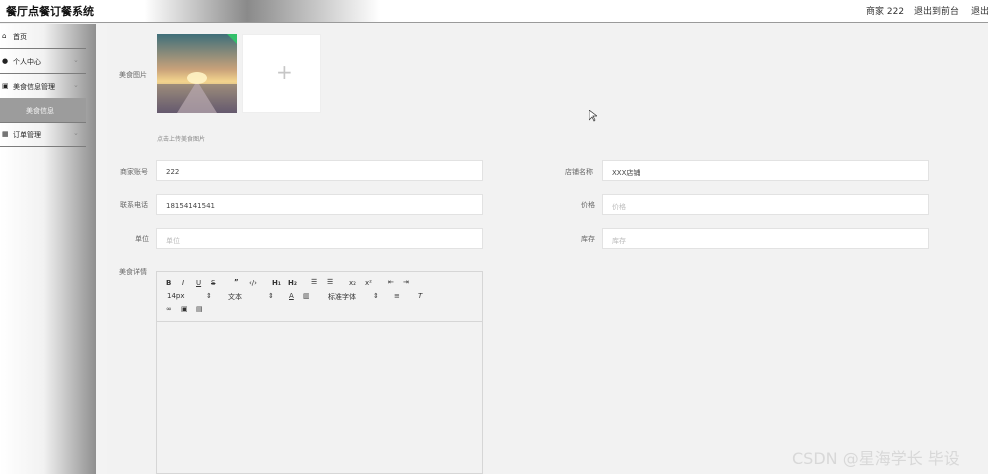  What do you see at coordinates (292, 283) in the screenshot?
I see `header2-icon: H₂` at bounding box center [292, 283].